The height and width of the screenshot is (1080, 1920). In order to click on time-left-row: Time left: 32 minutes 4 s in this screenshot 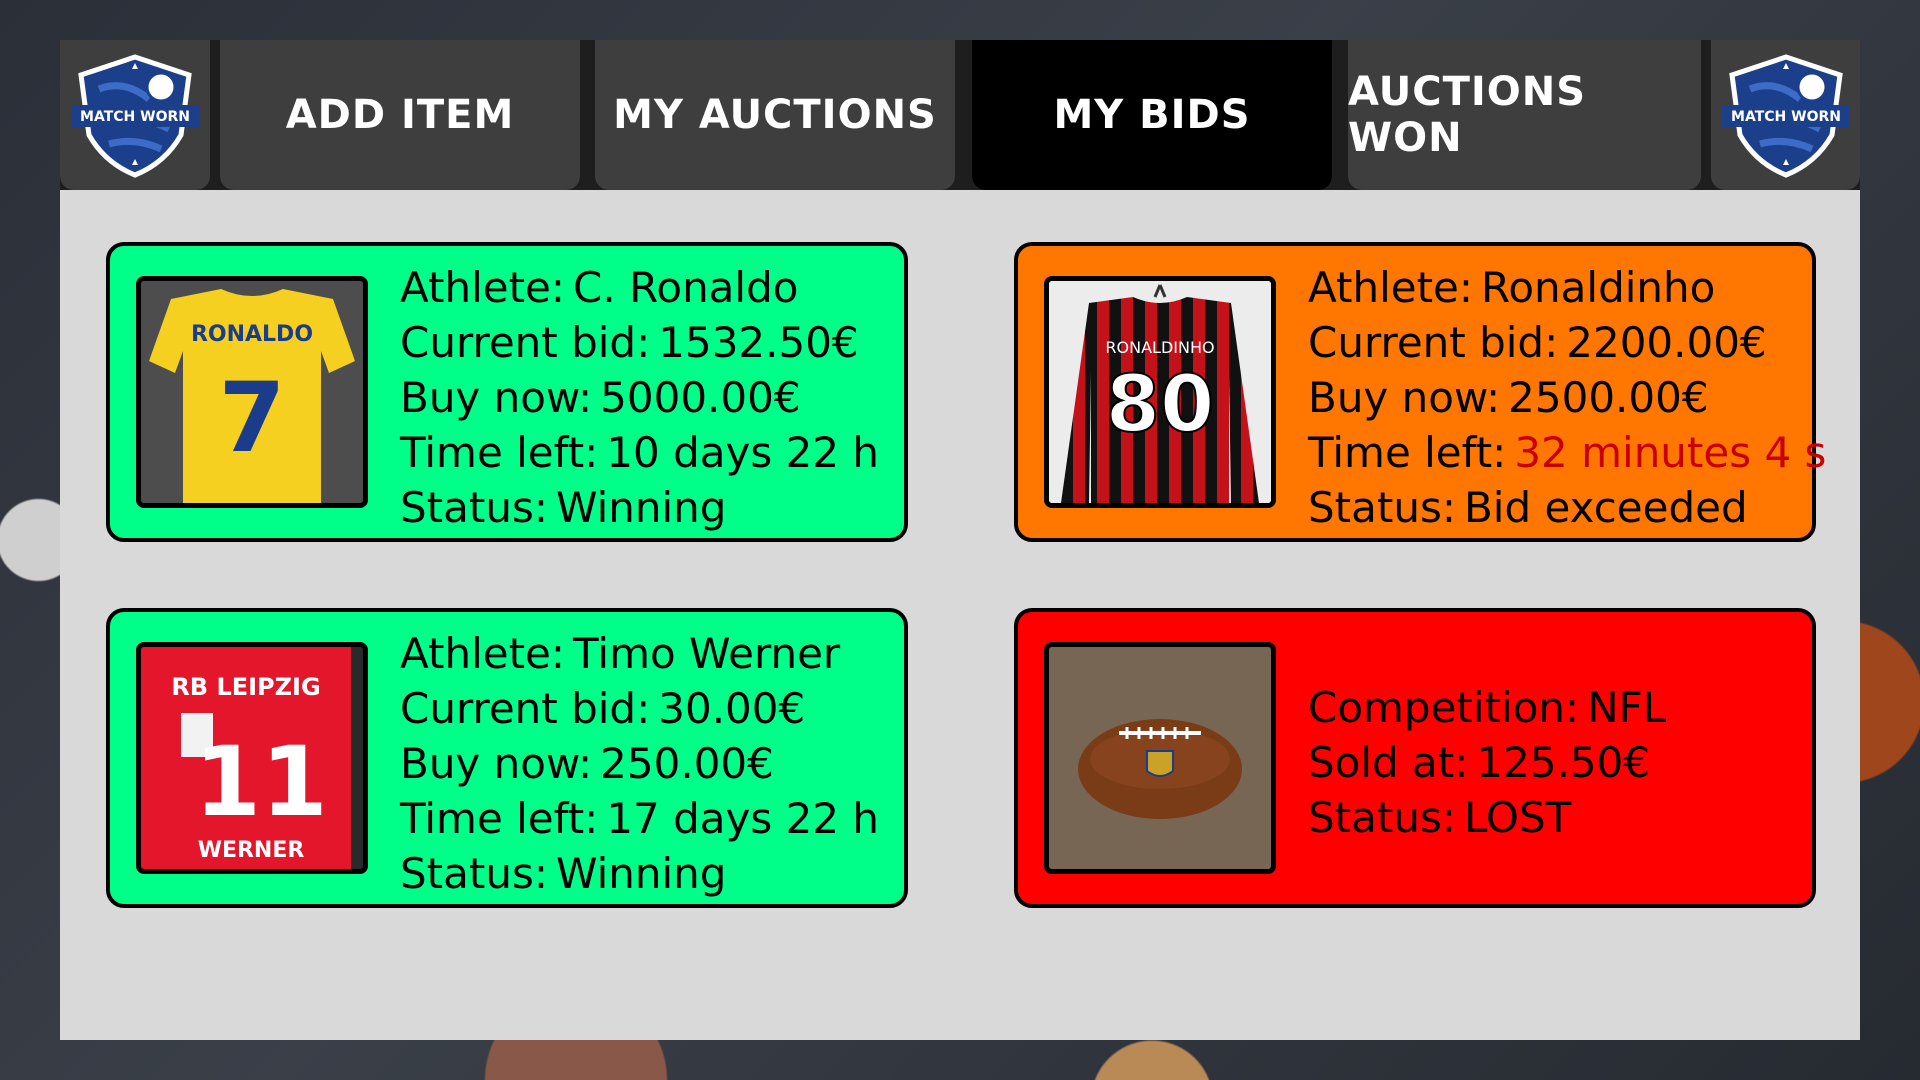, I will do `click(1567, 452)`.